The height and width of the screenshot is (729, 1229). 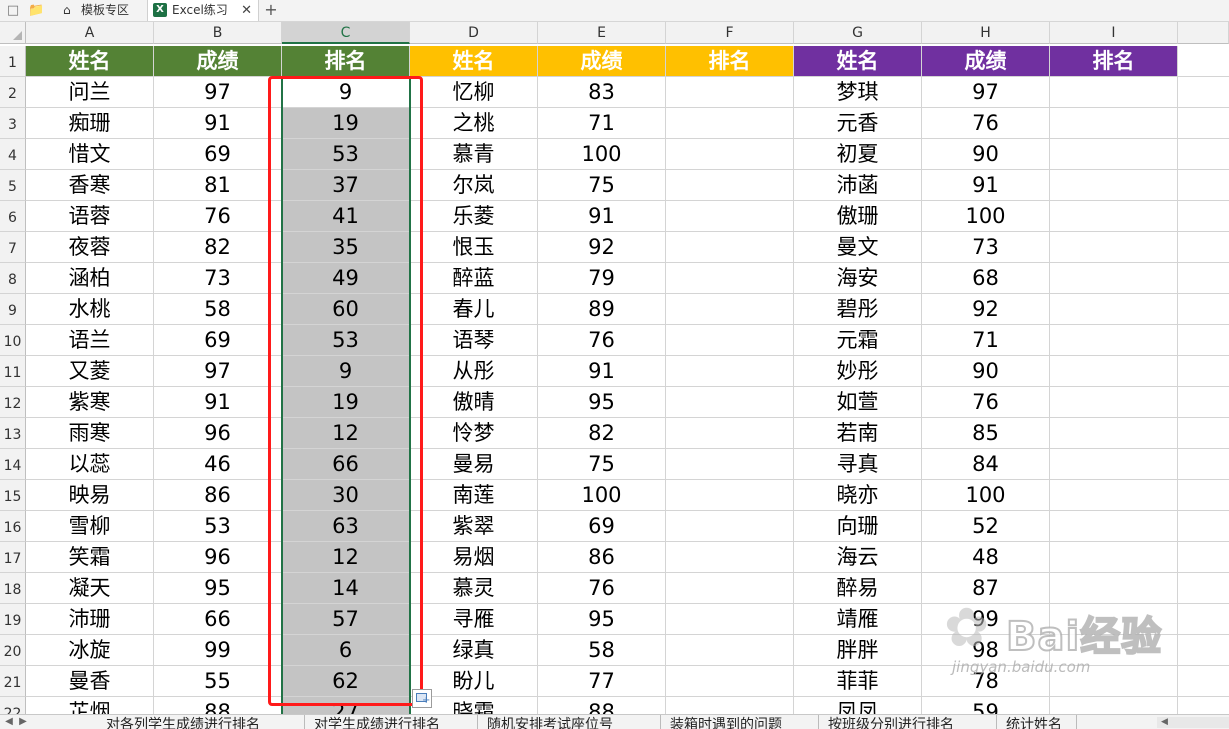 What do you see at coordinates (13, 61) in the screenshot?
I see `row-header-1: 1` at bounding box center [13, 61].